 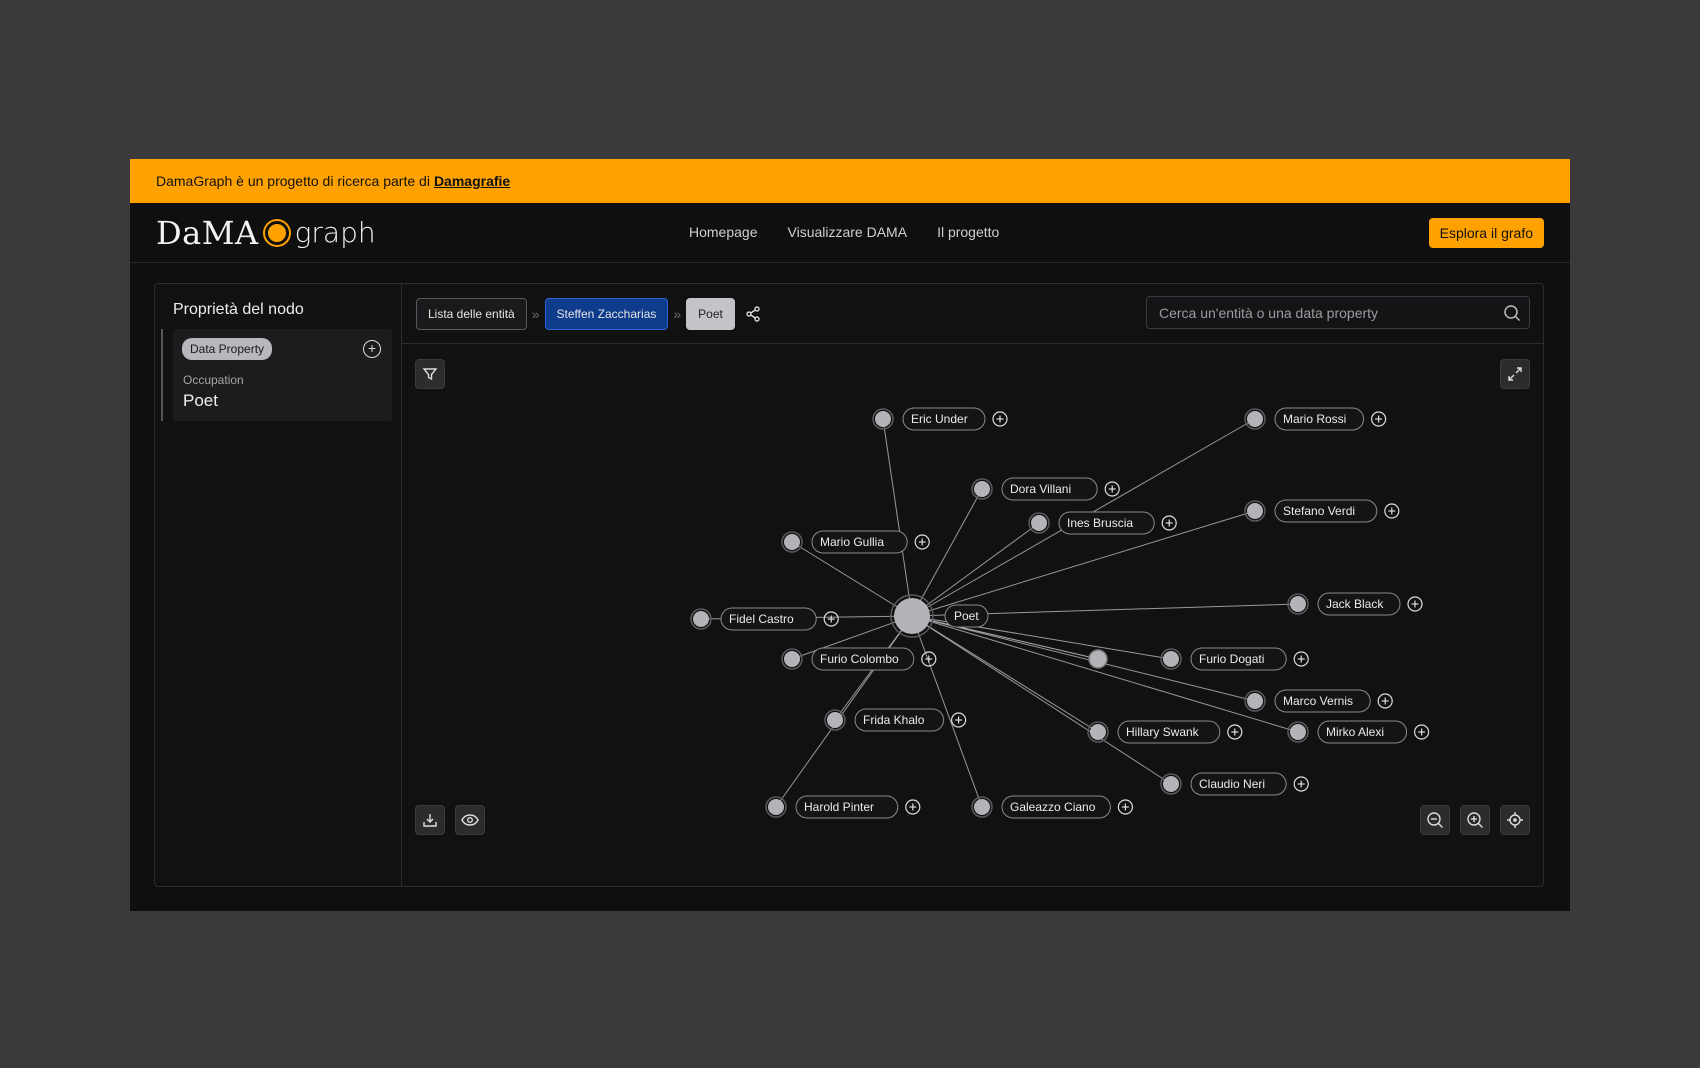 What do you see at coordinates (372, 349) in the screenshot?
I see `add-property-icon: +` at bounding box center [372, 349].